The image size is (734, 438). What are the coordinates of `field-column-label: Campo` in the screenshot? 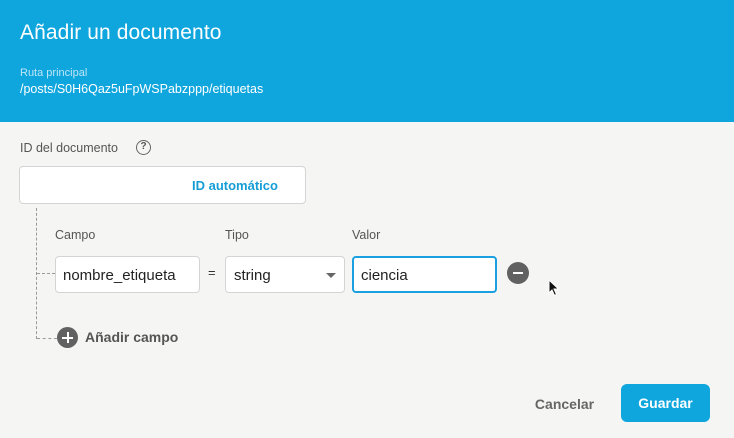 It's located at (75, 235).